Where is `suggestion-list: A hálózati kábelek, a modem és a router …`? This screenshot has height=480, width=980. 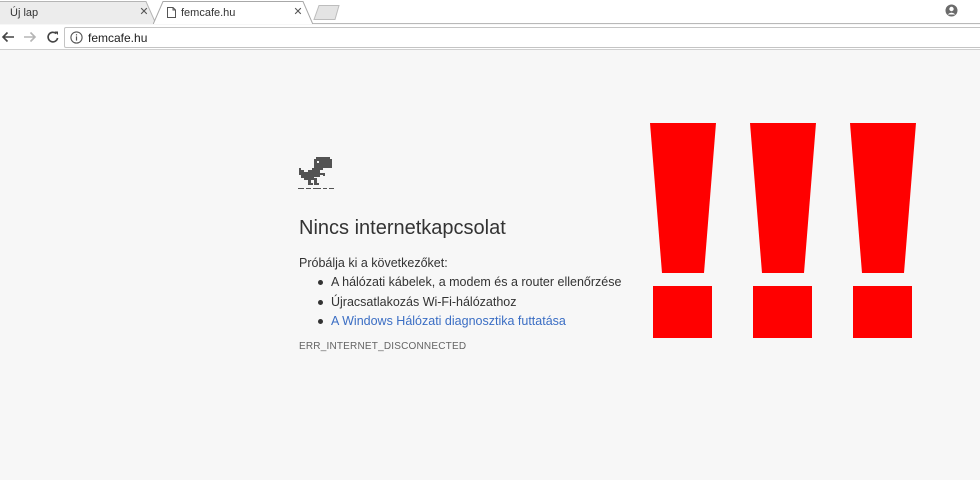 suggestion-list: A hálózati kábelek, a modem és a router … is located at coordinates (460, 303).